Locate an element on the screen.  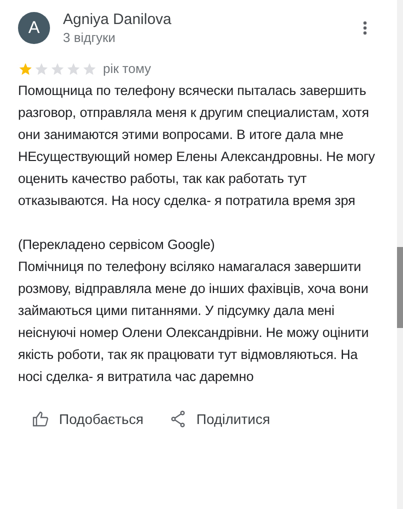
avatar: A is located at coordinates (34, 28).